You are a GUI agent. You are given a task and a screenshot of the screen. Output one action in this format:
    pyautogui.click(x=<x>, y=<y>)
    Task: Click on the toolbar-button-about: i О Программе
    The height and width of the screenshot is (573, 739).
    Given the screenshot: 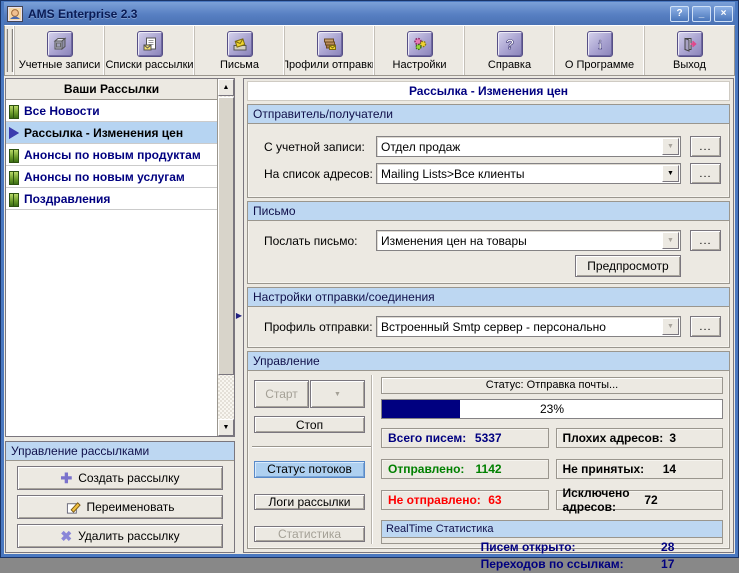 What is the action you would take?
    pyautogui.click(x=599, y=50)
    